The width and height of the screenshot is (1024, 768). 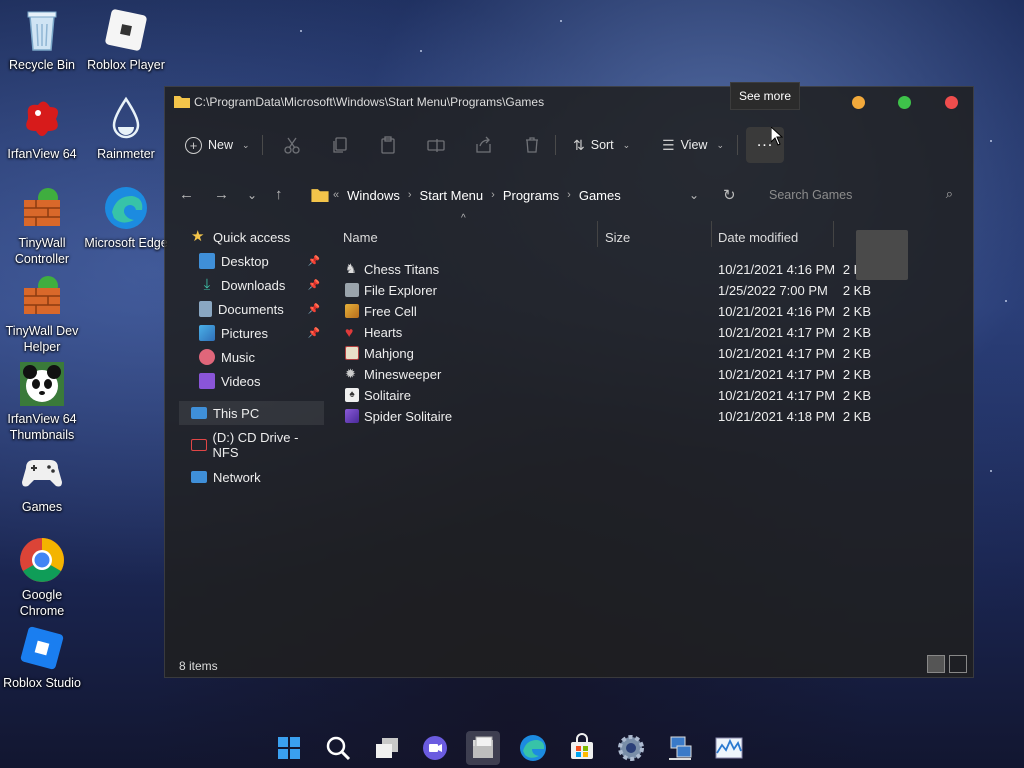 What do you see at coordinates (617, 237) in the screenshot?
I see `column-header-size: Size` at bounding box center [617, 237].